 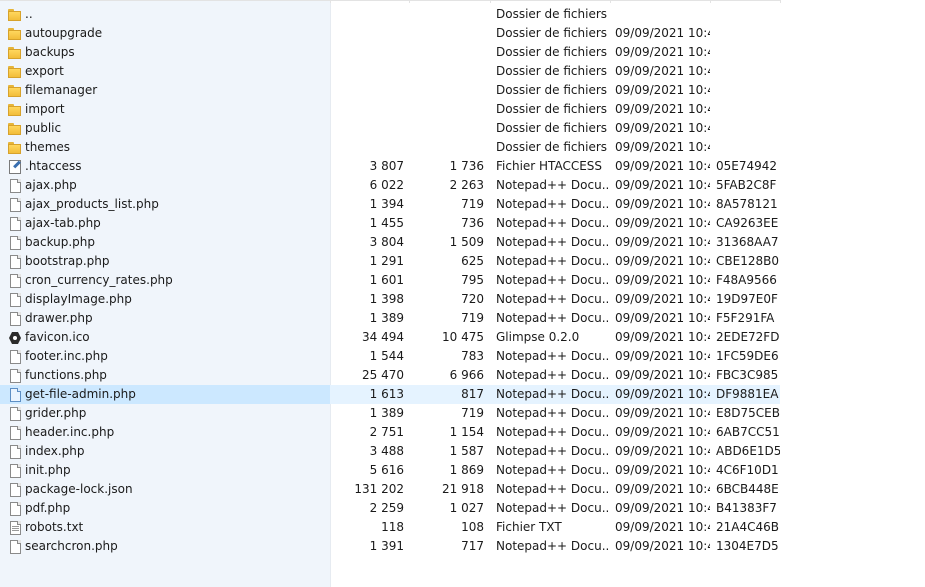 What do you see at coordinates (529, 527) in the screenshot?
I see `file-type: Fichier TXT` at bounding box center [529, 527].